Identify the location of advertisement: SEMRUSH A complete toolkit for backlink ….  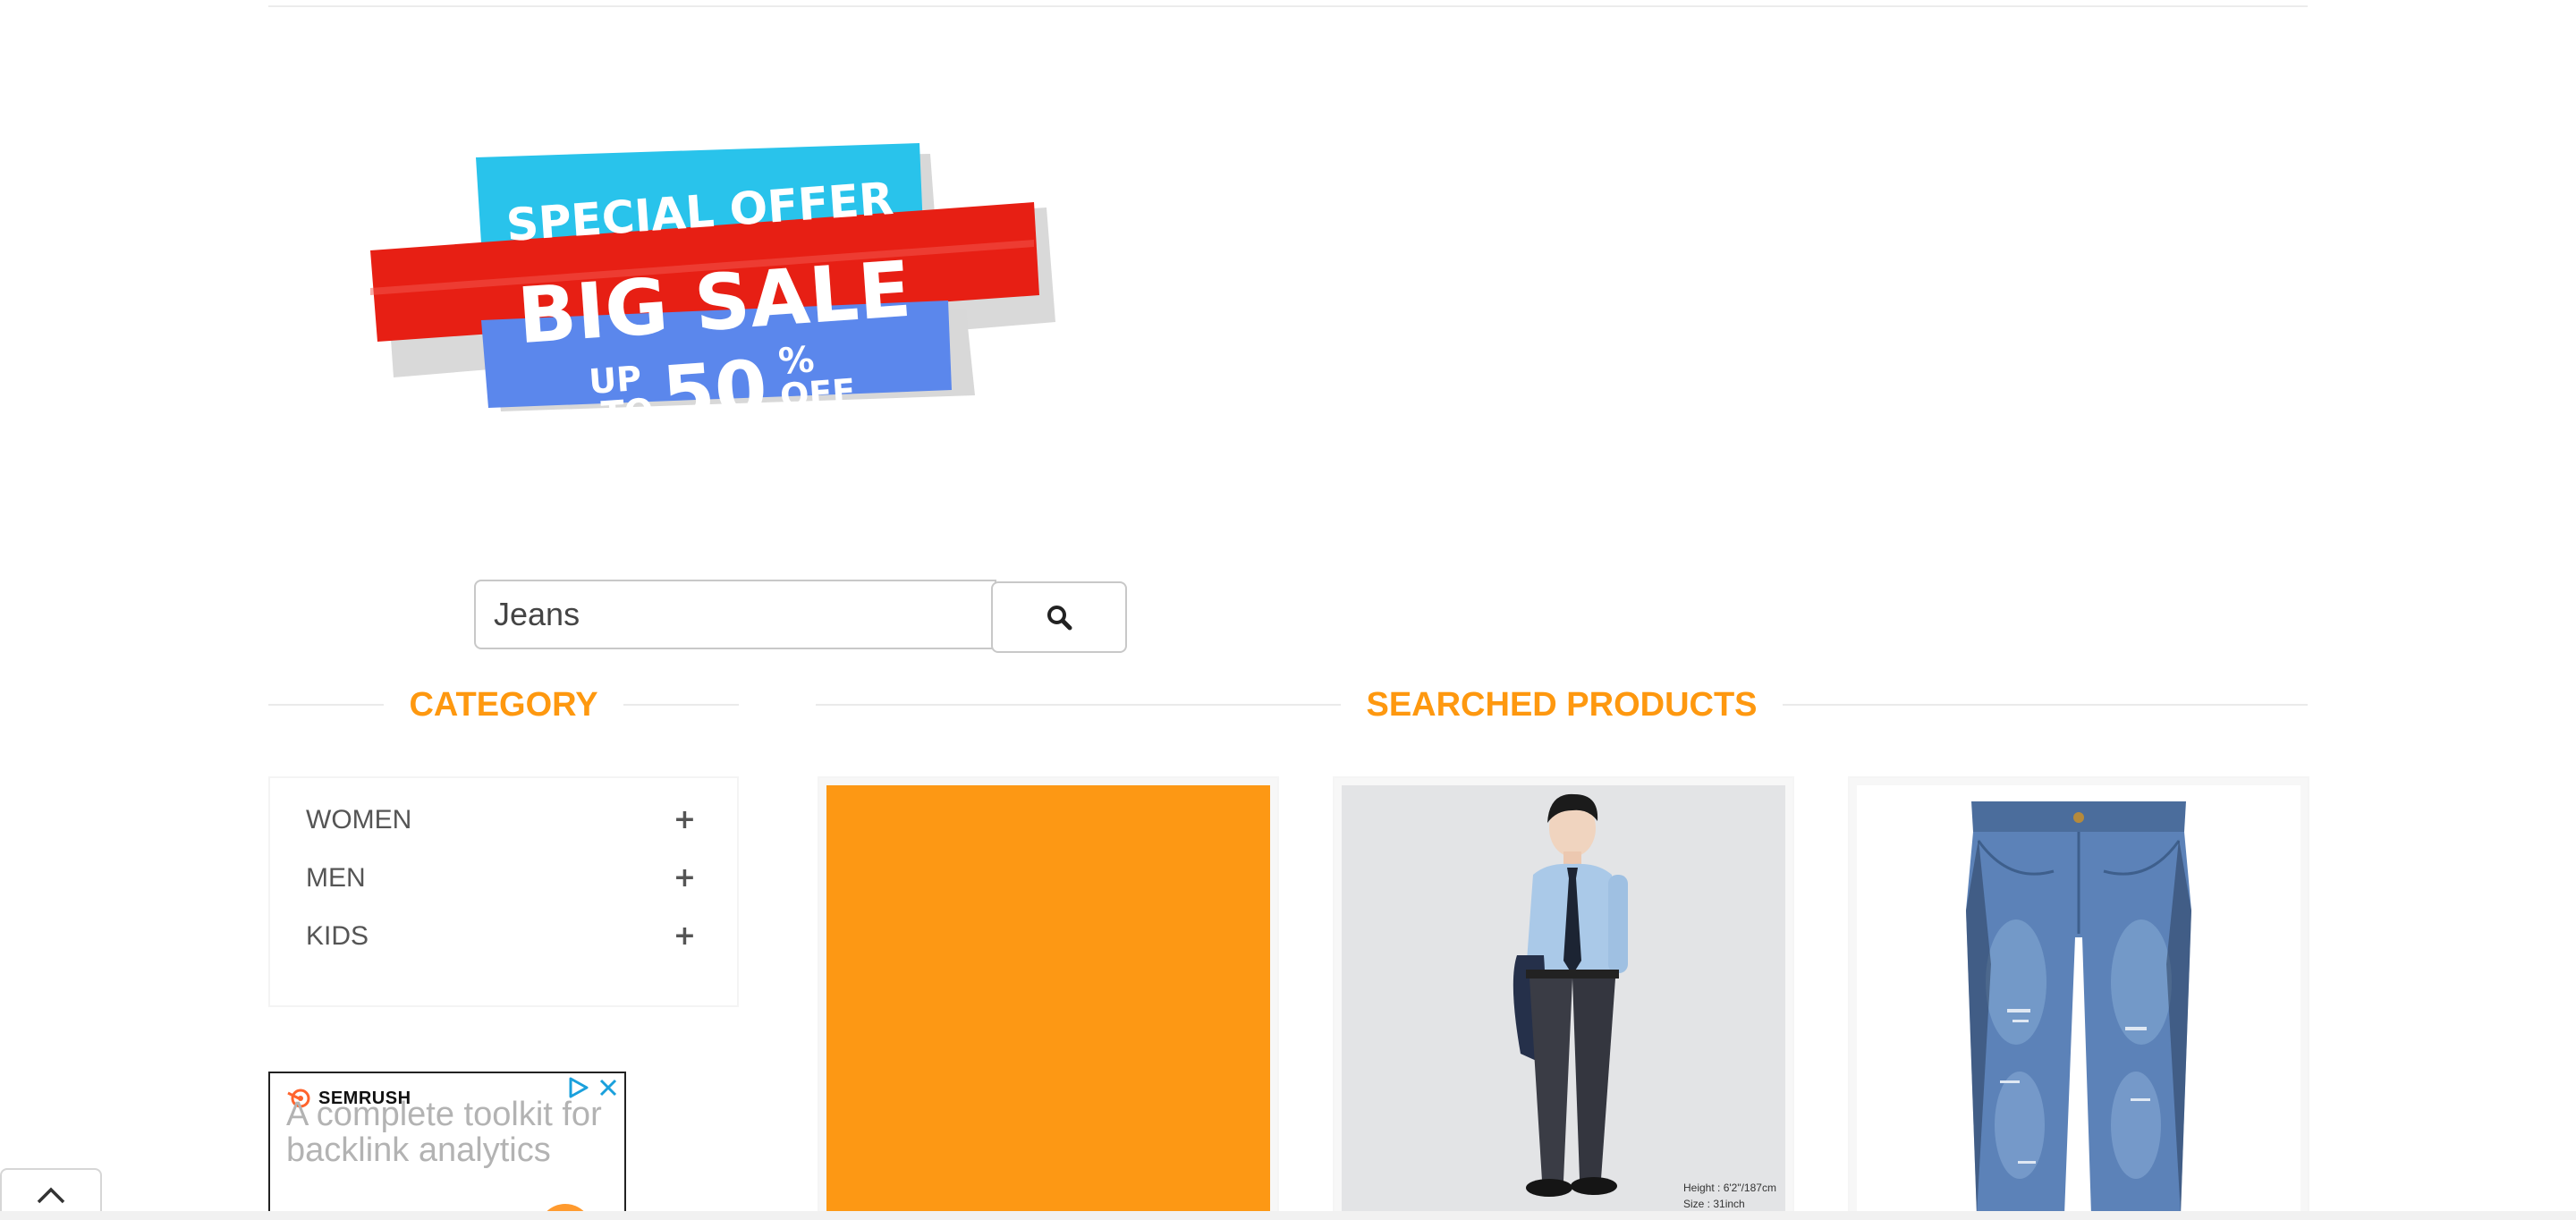
(447, 1146).